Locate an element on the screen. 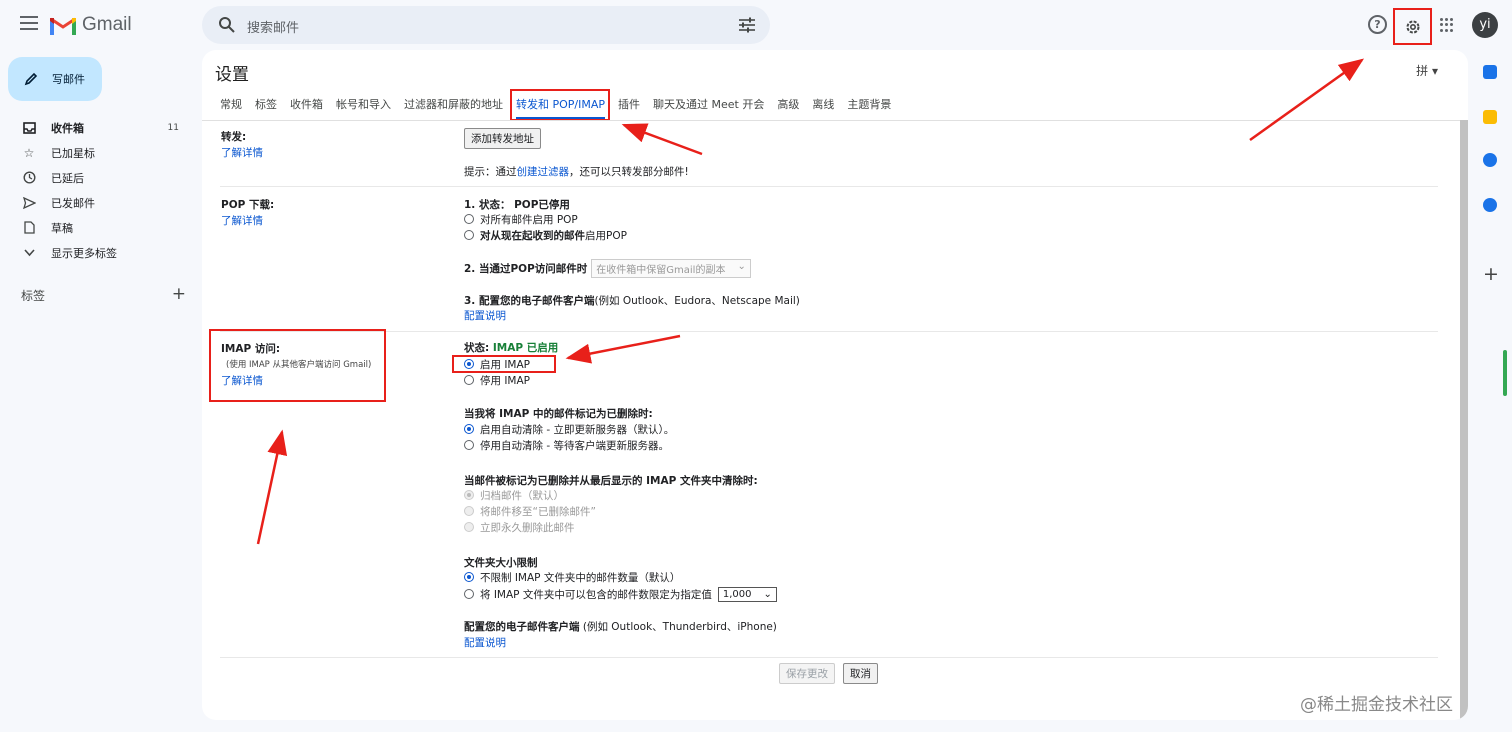 This screenshot has height=732, width=1512. sidebar-item-label: 收件箱 is located at coordinates (67, 128).